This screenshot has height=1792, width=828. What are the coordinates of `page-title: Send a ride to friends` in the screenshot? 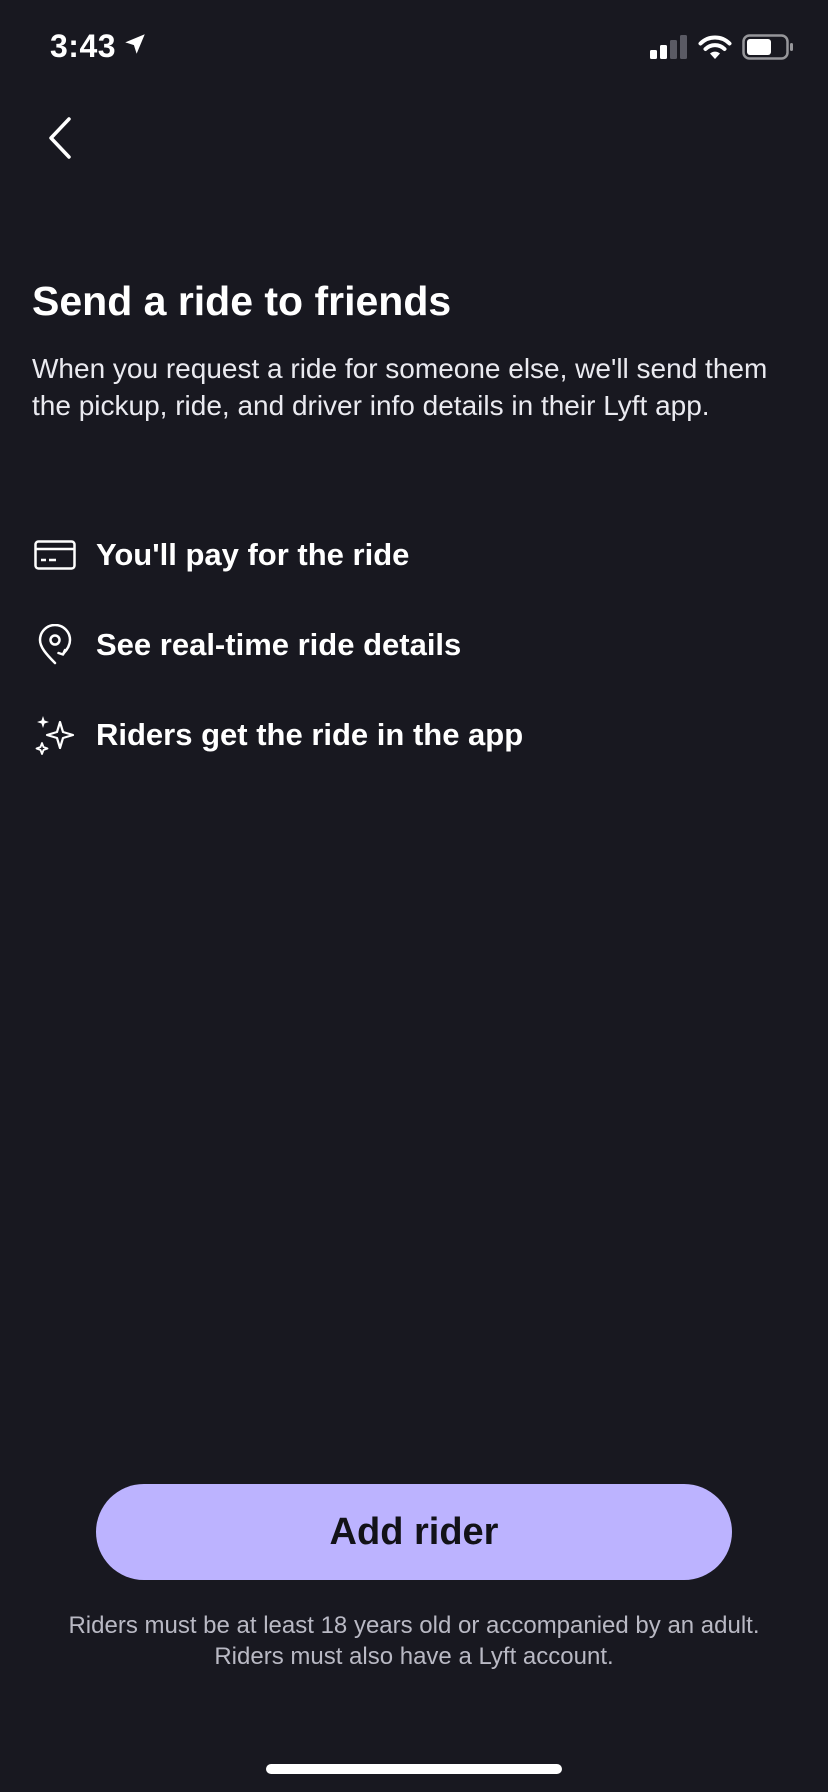 It's located at (242, 301).